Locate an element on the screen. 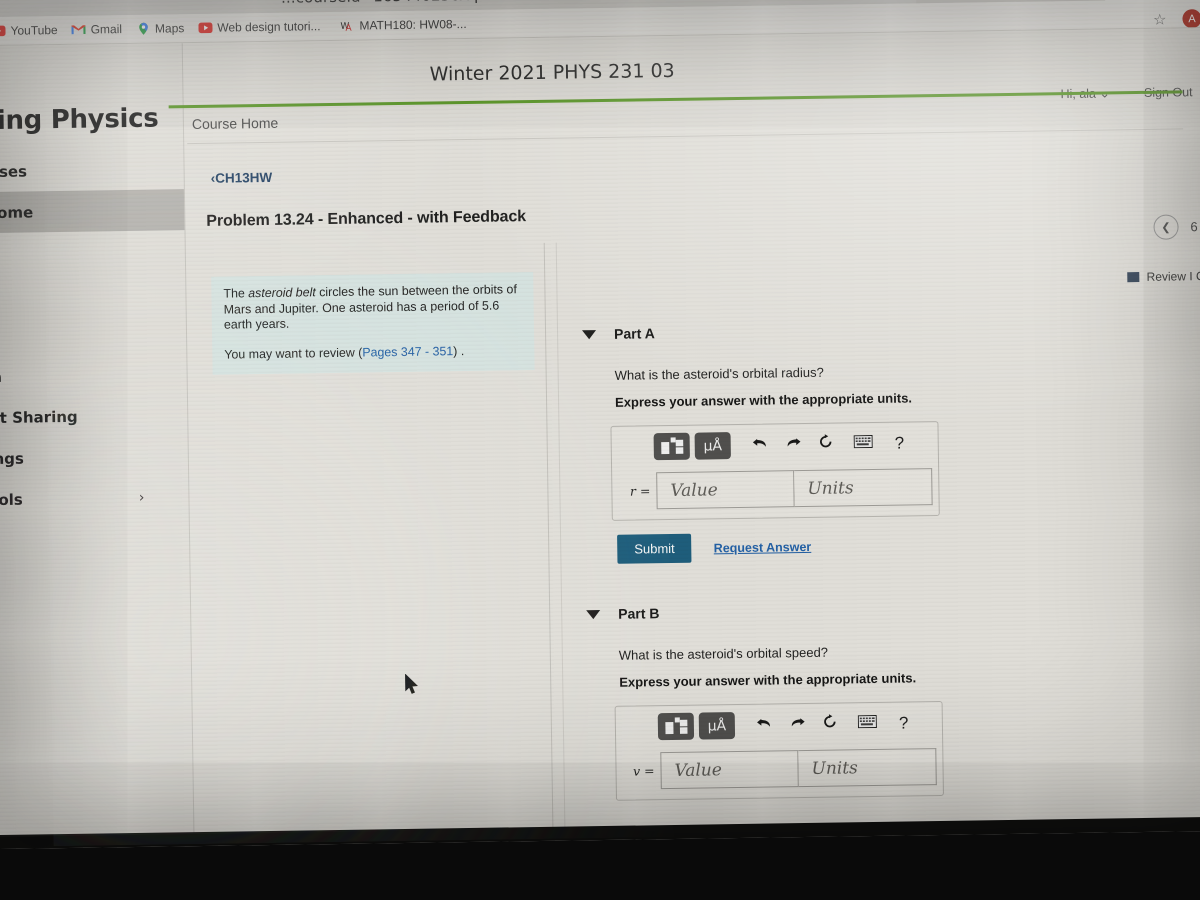  part-b-question: What is the asteroid's orbital speed? is located at coordinates (723, 653).